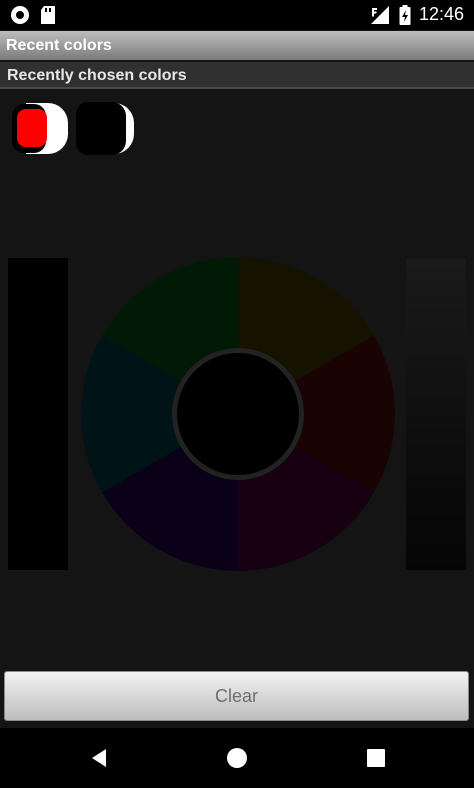 Image resolution: width=474 pixels, height=788 pixels. I want to click on status-right: 12:46, so click(416, 14).